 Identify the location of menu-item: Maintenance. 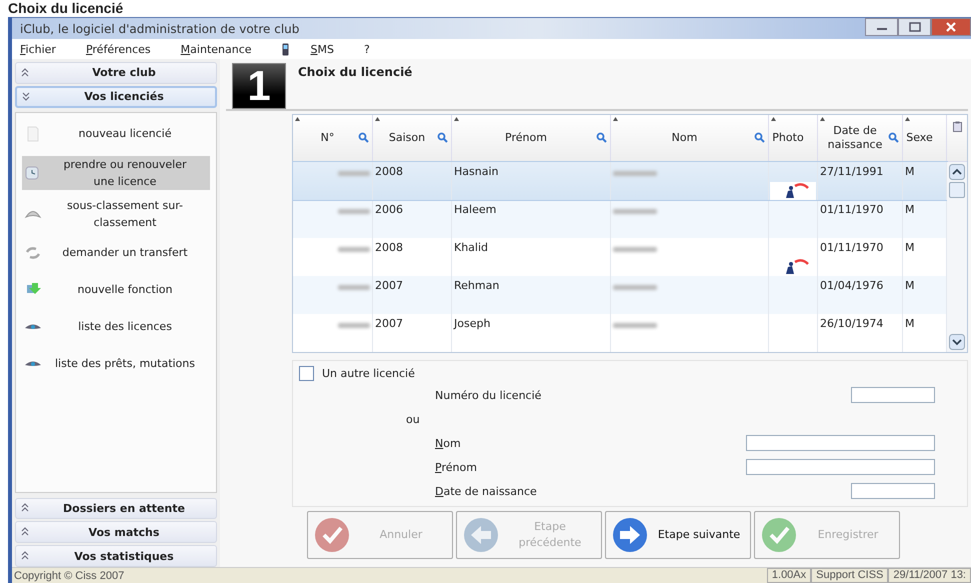
(216, 49).